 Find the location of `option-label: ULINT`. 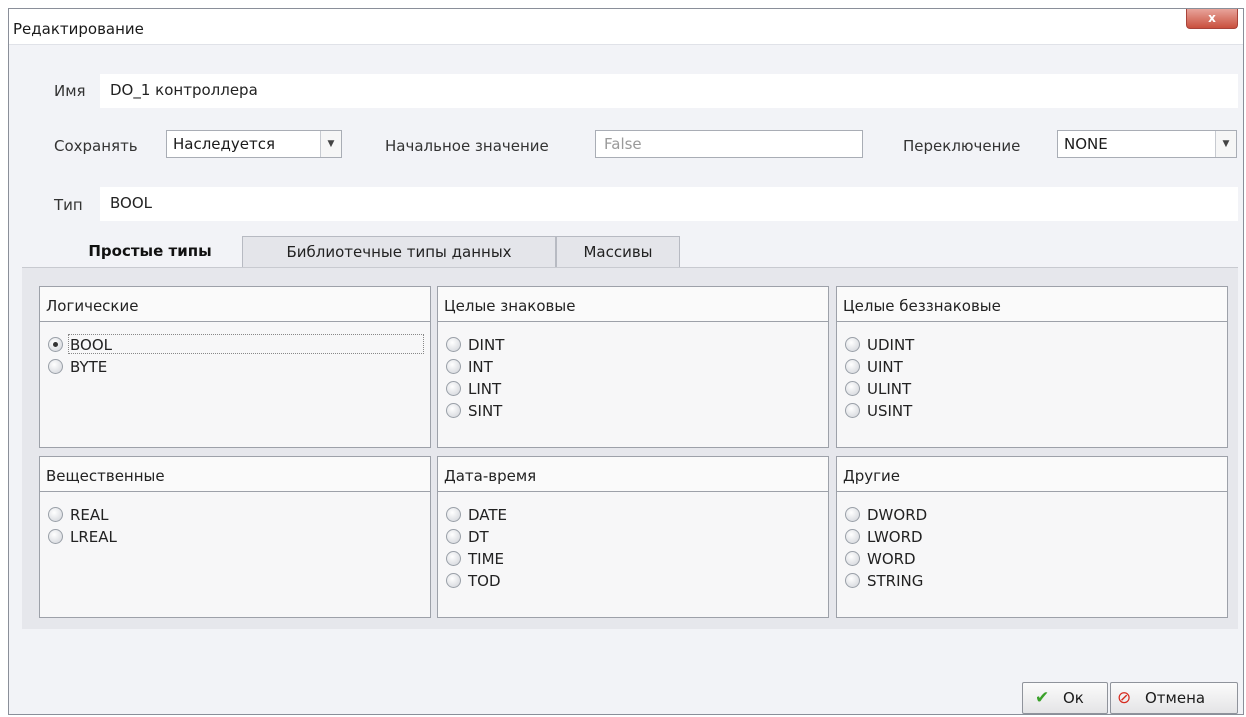

option-label: ULINT is located at coordinates (889, 389).